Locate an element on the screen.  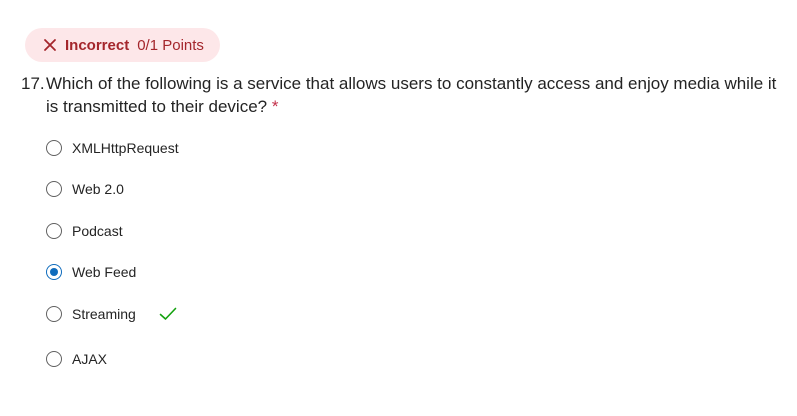
option-label: Podcast is located at coordinates (97, 231).